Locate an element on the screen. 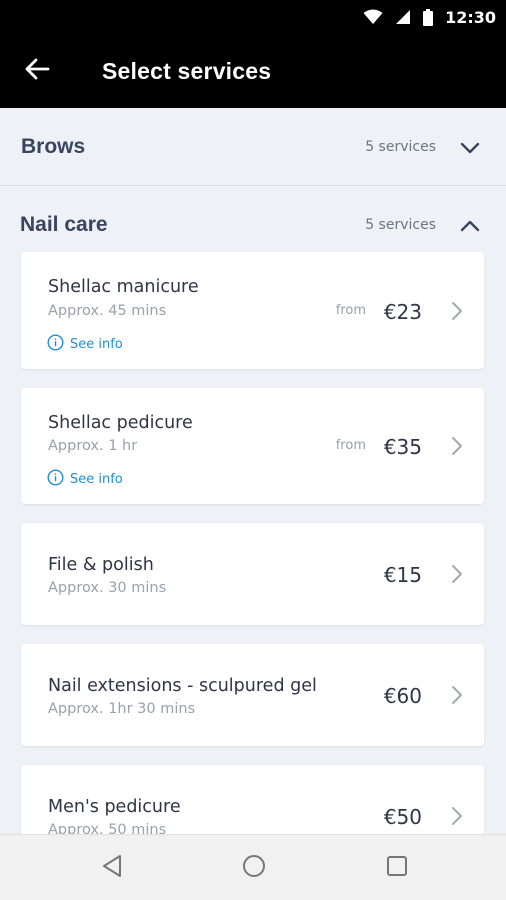 The height and width of the screenshot is (900, 506). service-duration: Approx. 45 mins is located at coordinates (107, 311).